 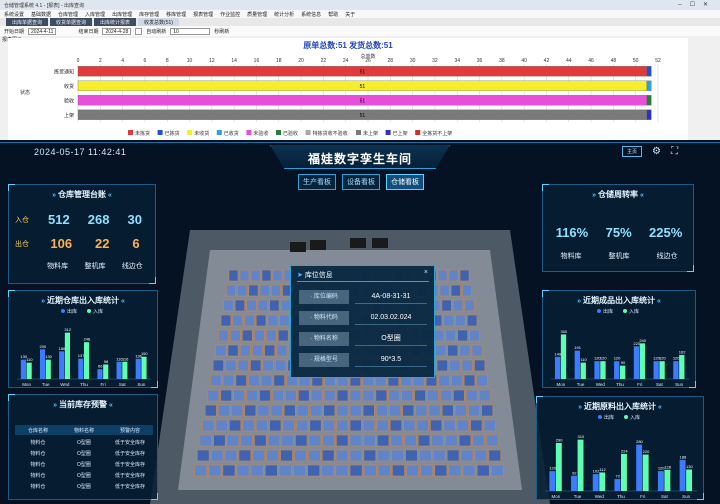 I want to click on x-tick-label: Wed, so click(x=600, y=496).